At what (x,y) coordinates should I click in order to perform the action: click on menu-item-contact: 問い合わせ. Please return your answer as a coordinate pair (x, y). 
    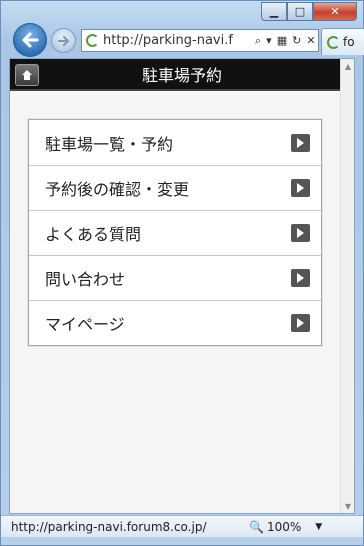
    Looking at the image, I should click on (175, 277).